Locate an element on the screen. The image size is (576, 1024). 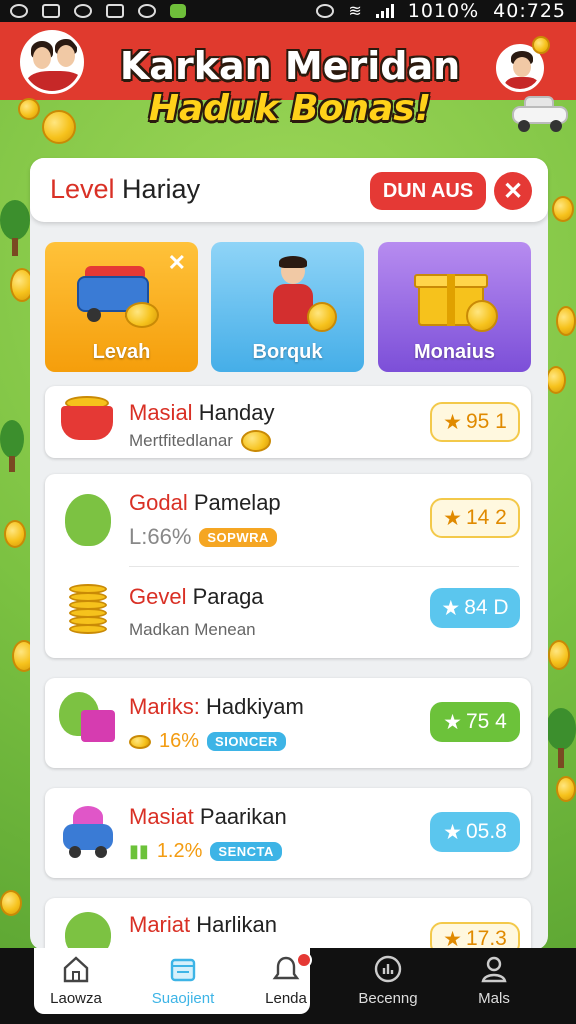
nav-lenda: Lenda is located at coordinates (286, 980).